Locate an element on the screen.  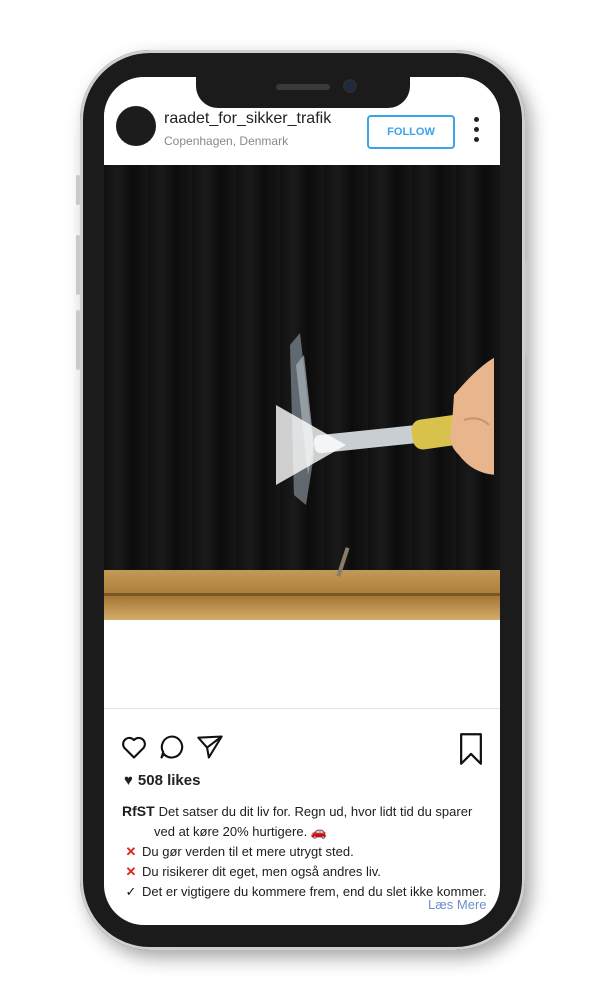
phone-power-button is located at coordinates (527, 307).